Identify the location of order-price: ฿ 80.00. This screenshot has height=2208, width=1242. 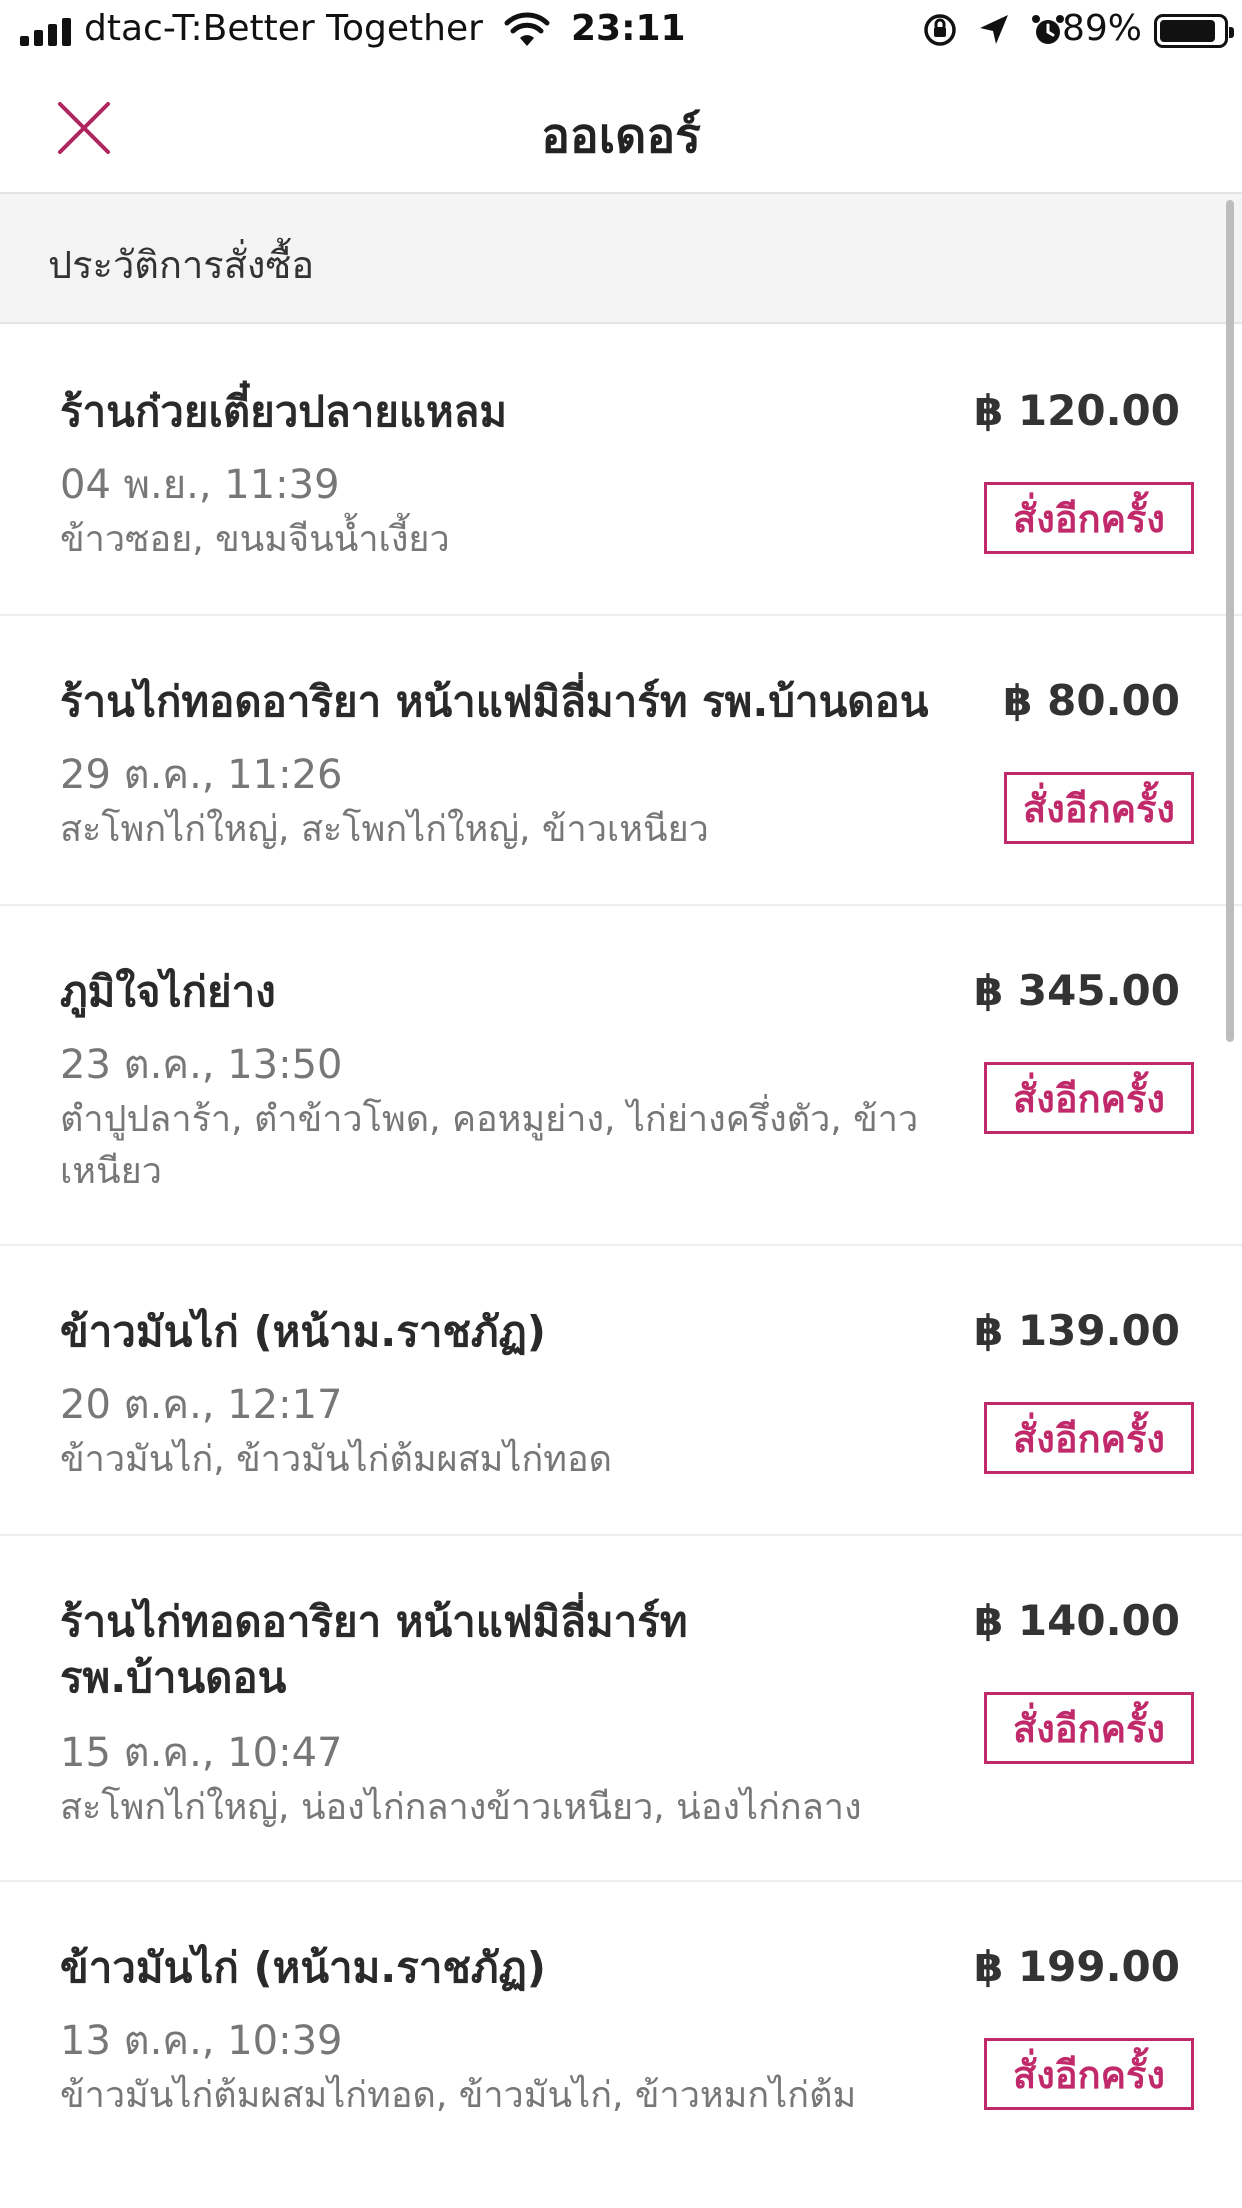
(1091, 700).